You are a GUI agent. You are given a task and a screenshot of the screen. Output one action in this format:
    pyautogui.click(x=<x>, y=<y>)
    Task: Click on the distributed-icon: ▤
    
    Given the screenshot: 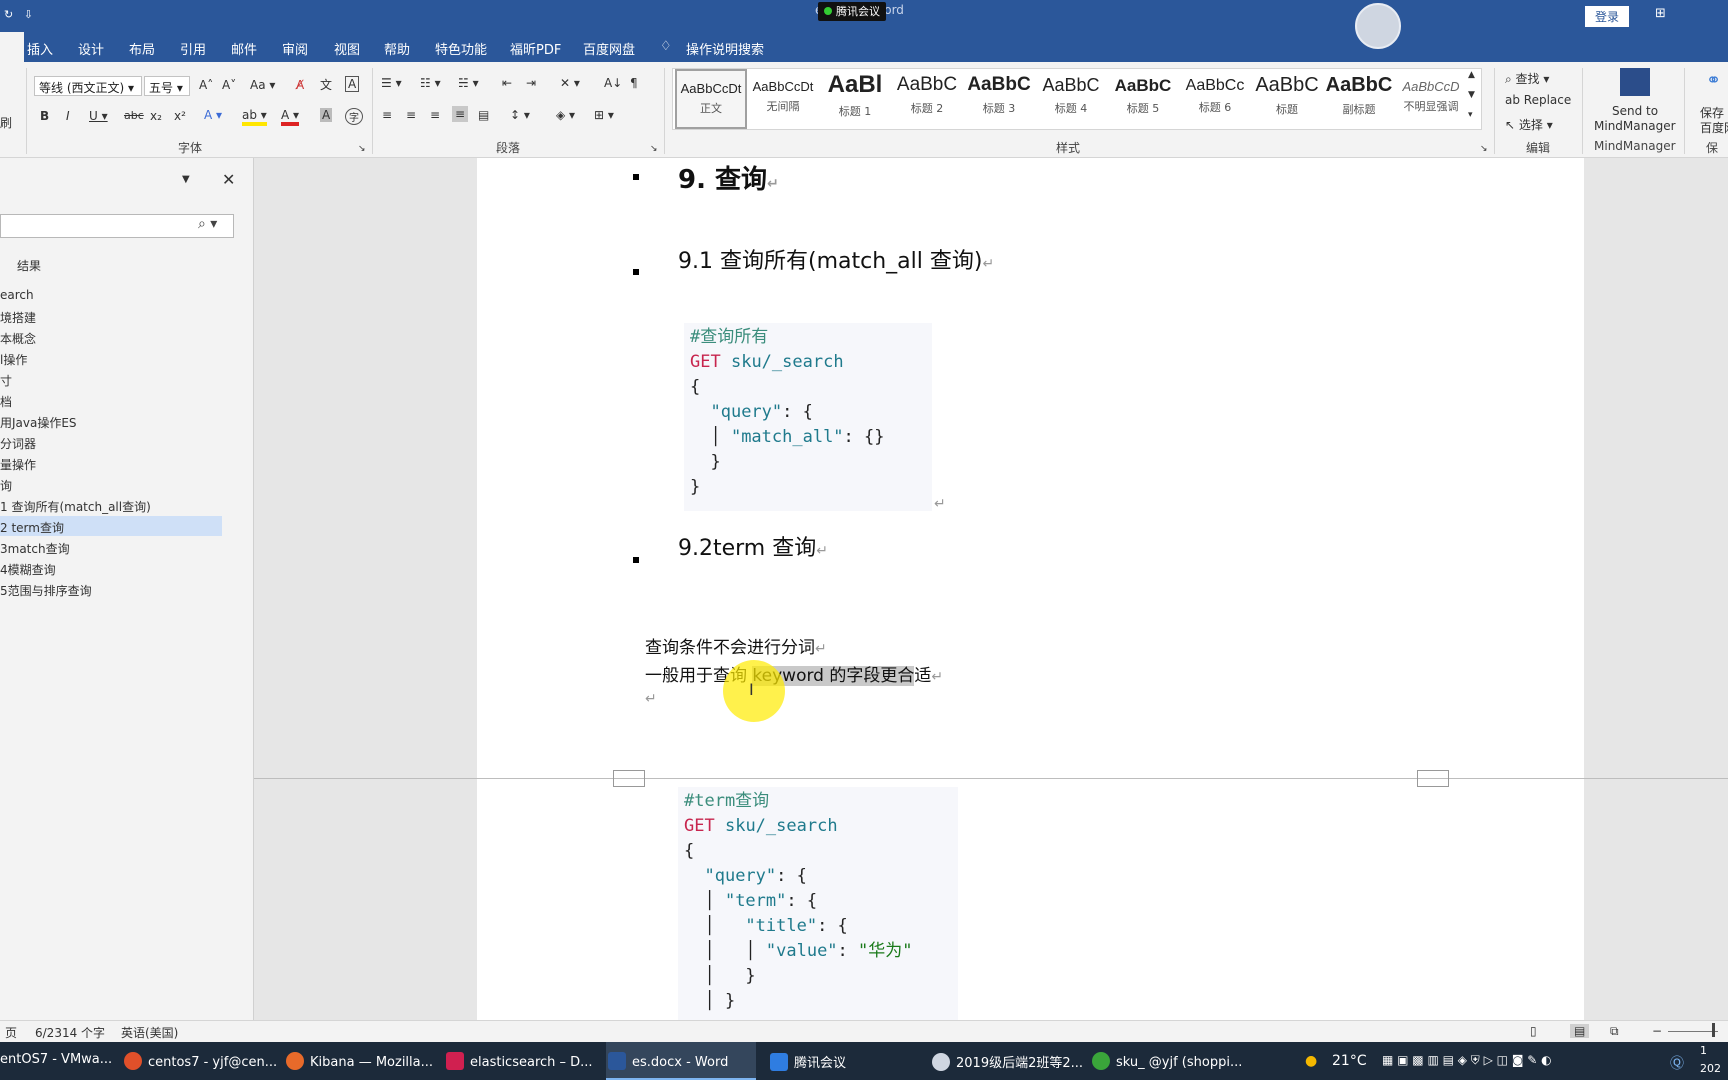 What is the action you would take?
    pyautogui.click(x=483, y=115)
    